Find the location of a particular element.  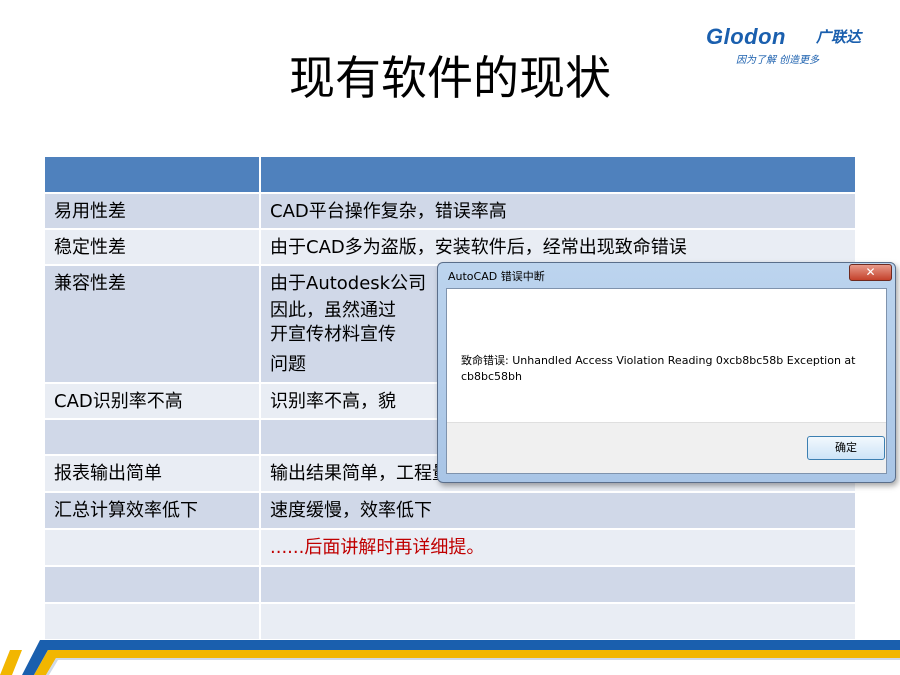

table-cell: 汇总计算效率低下 is located at coordinates (152, 510).